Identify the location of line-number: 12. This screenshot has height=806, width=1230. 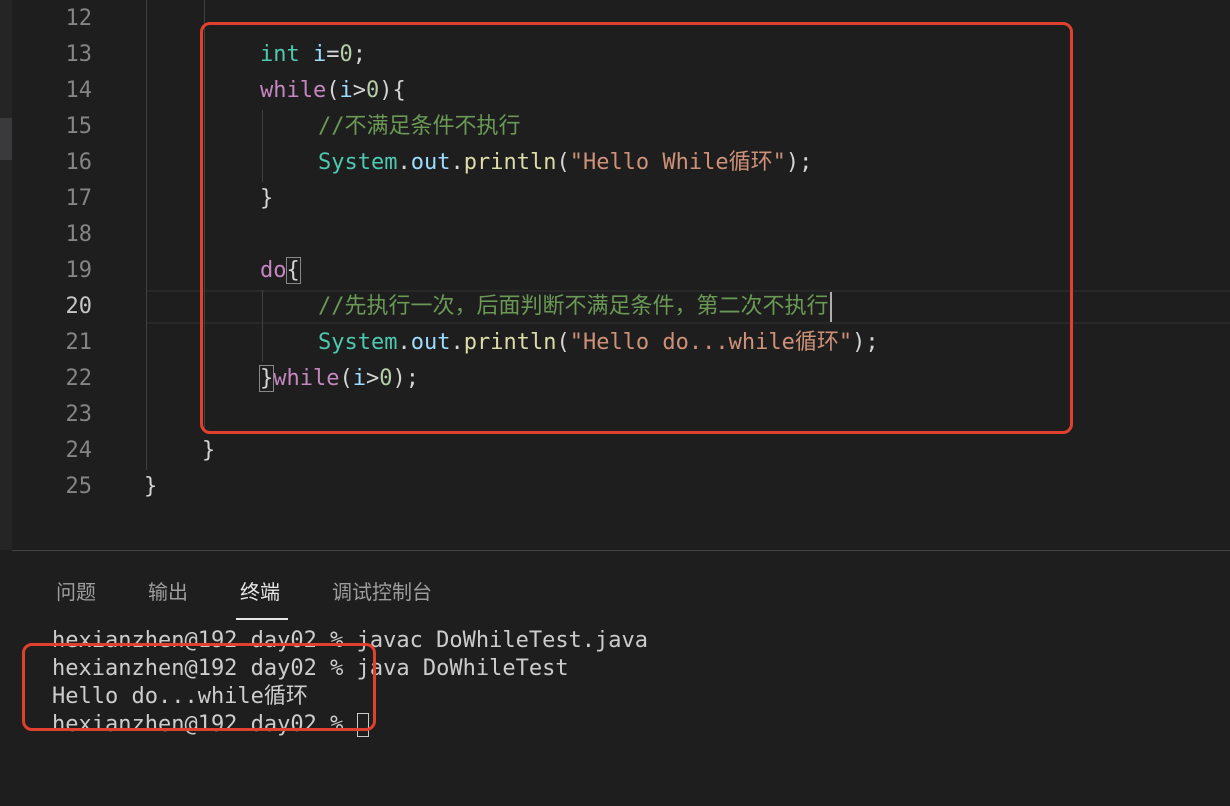
(79, 18).